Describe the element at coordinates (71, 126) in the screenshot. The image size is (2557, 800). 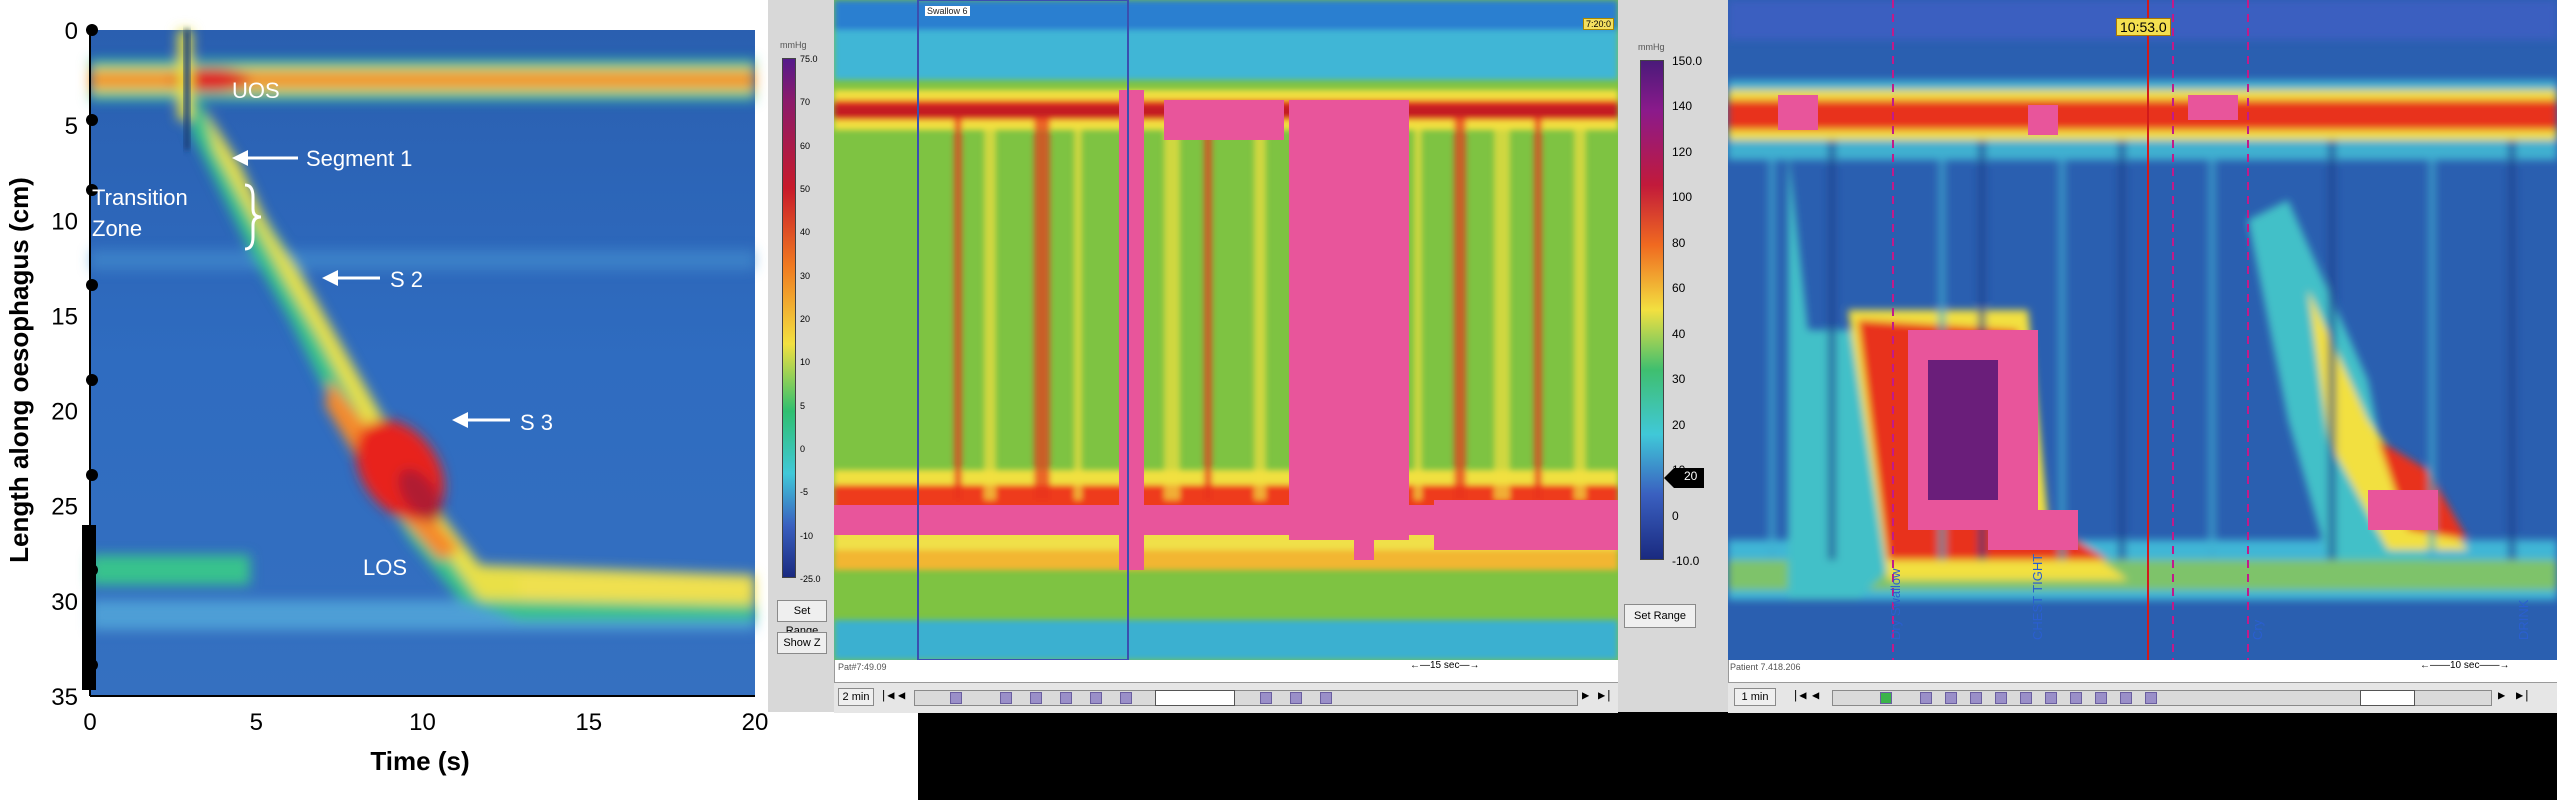
I see `y-tick-label: 5` at that location.